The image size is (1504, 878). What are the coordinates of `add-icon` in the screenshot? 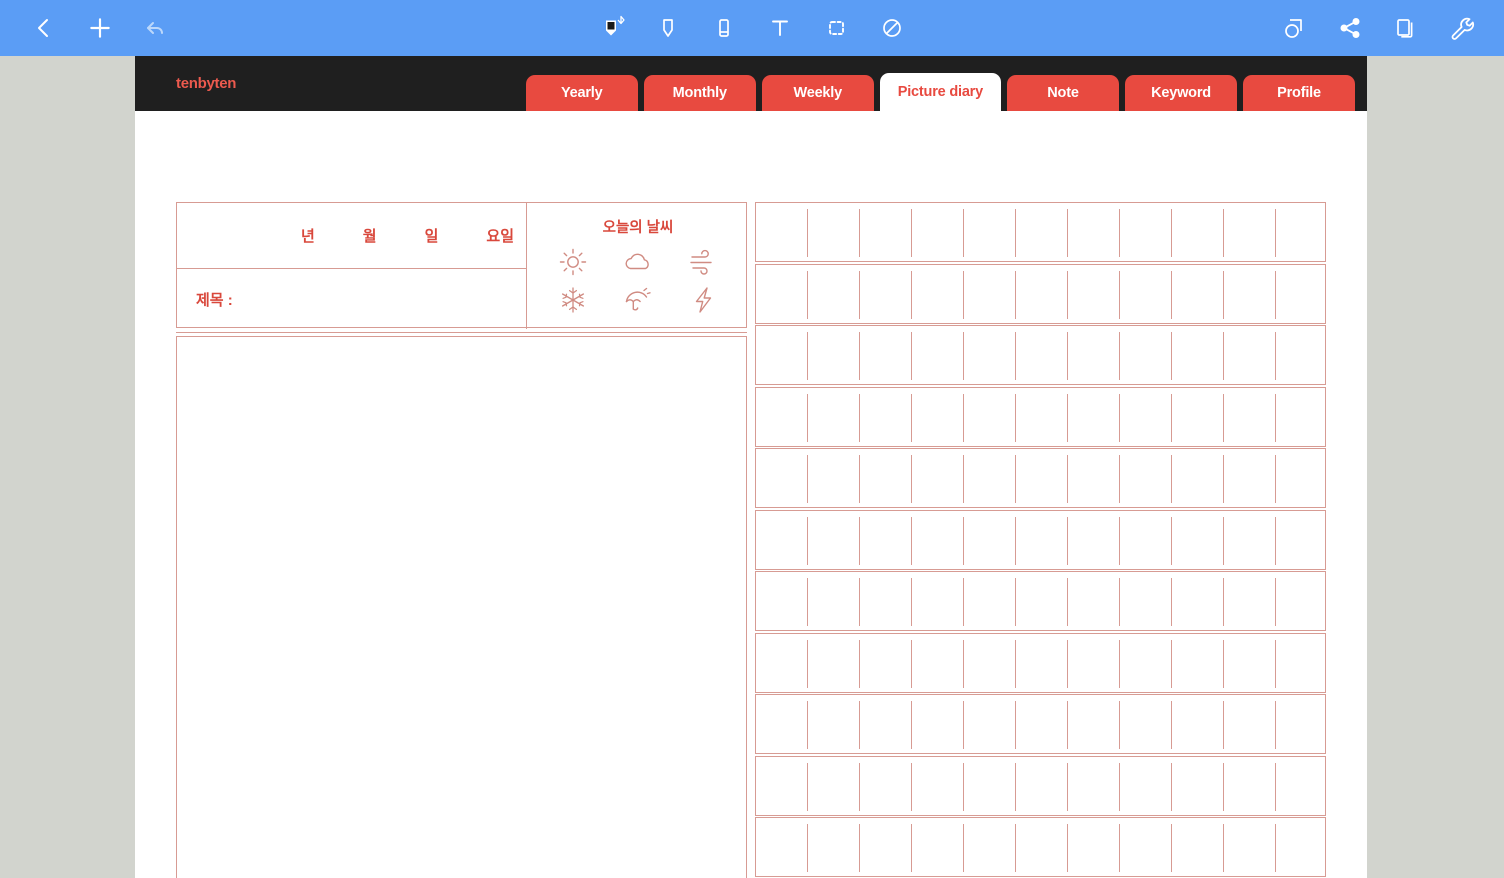 It's located at (100, 28).